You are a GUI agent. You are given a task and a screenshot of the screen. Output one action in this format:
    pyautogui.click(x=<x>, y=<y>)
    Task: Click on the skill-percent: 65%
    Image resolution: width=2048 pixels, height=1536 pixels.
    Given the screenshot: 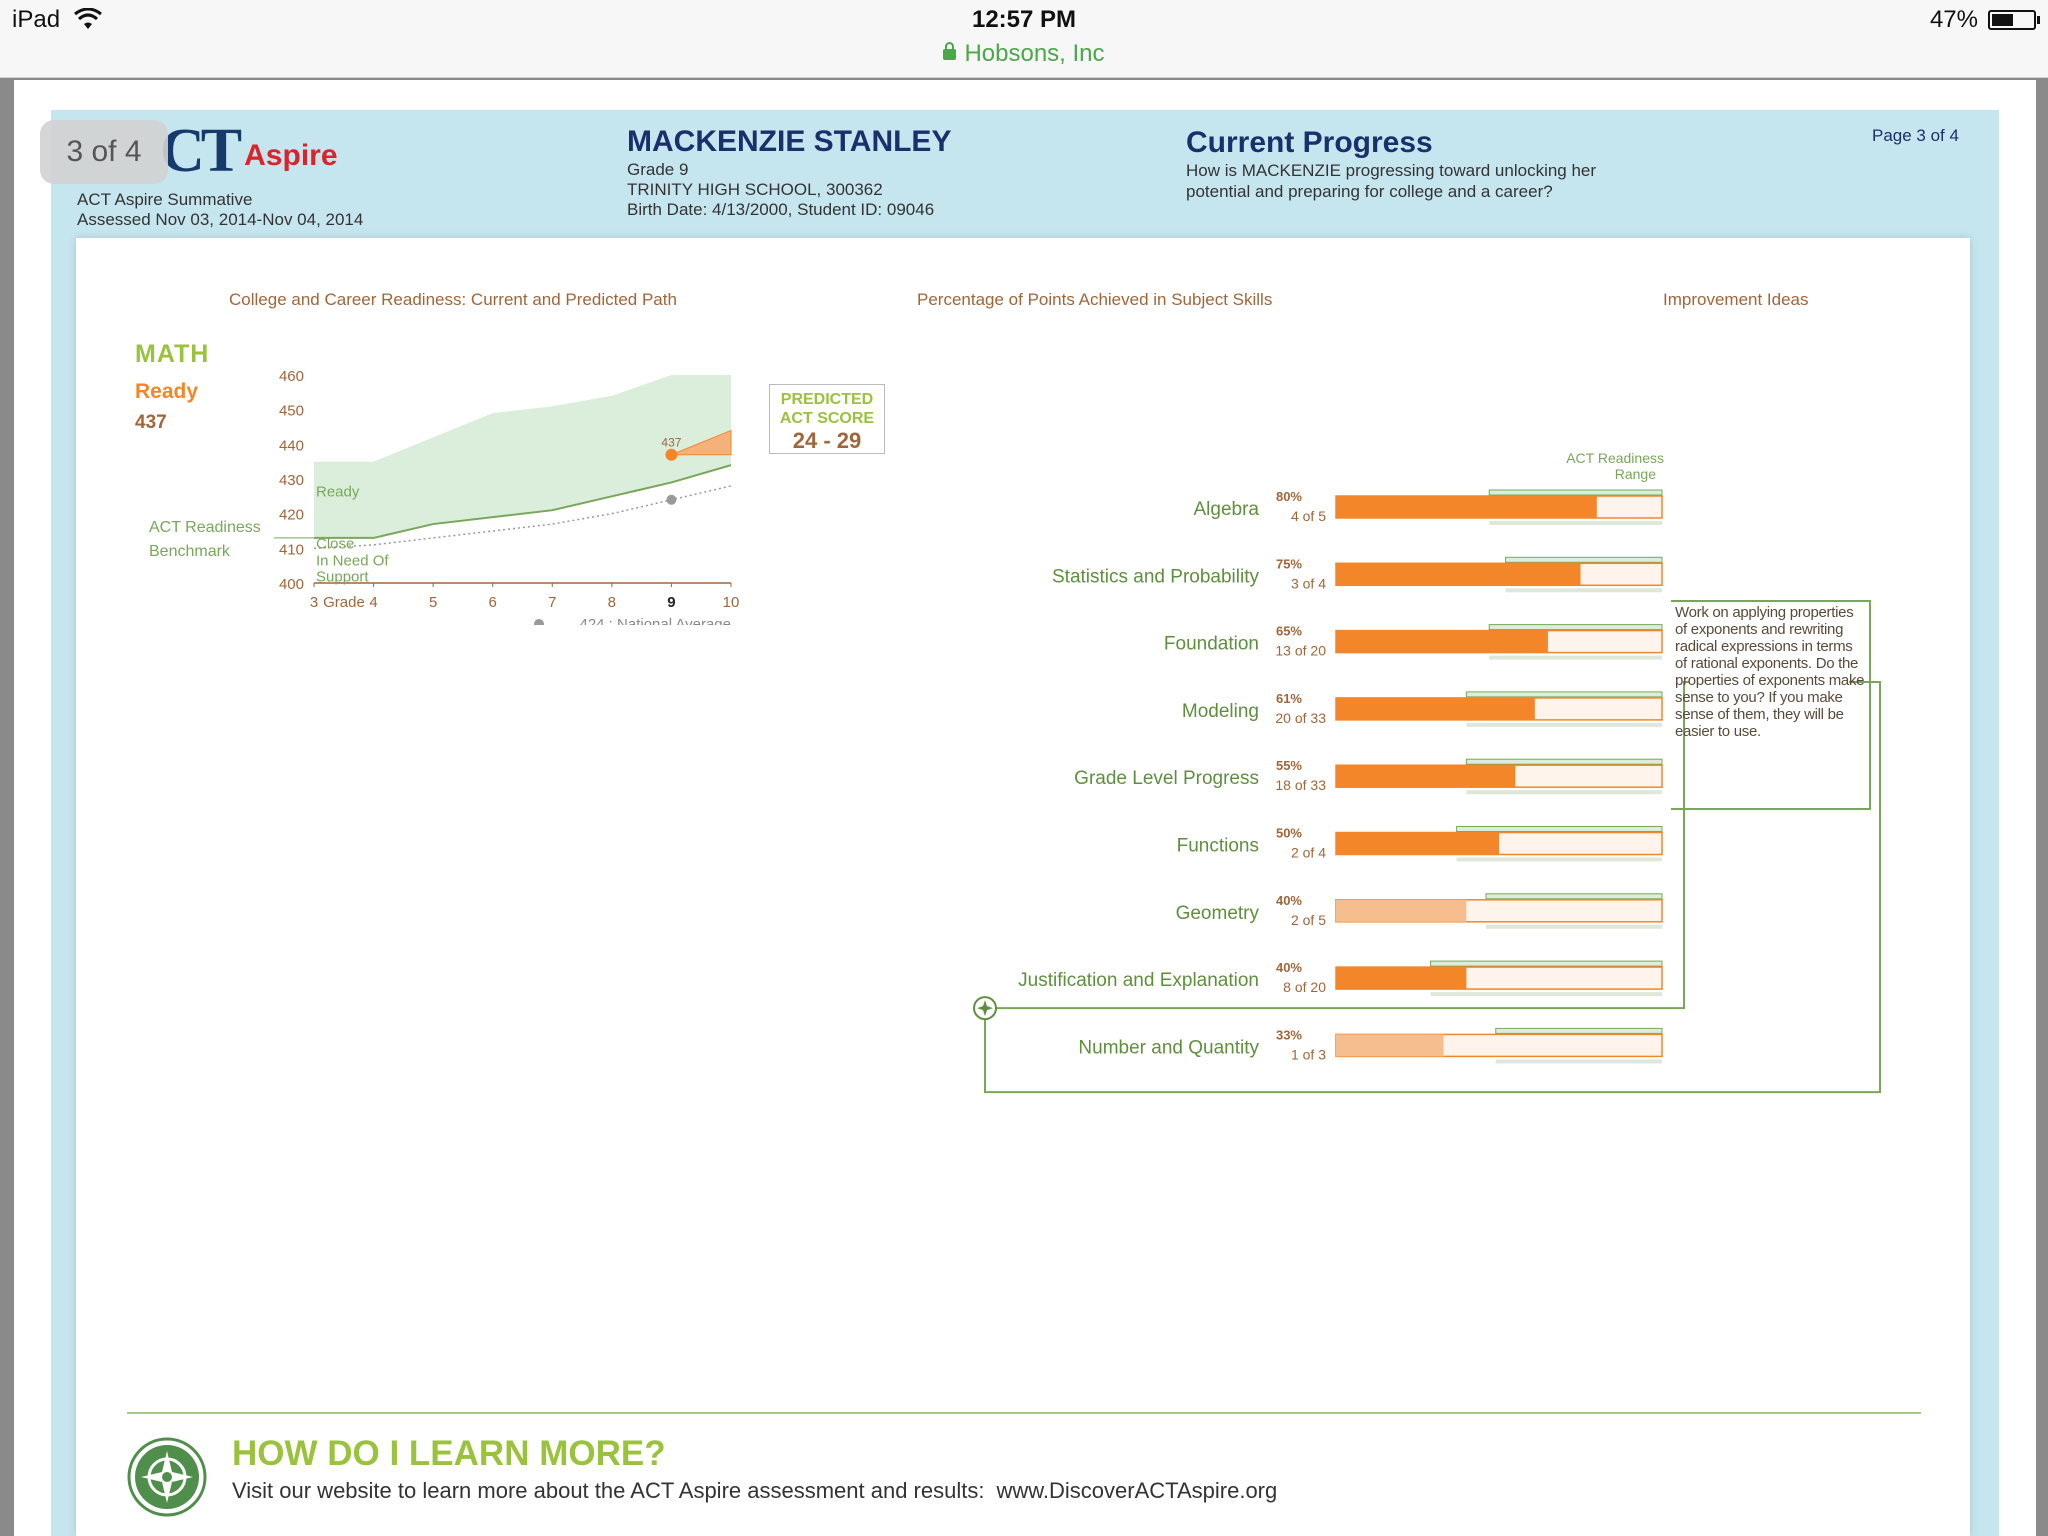 What is the action you would take?
    pyautogui.click(x=1289, y=631)
    